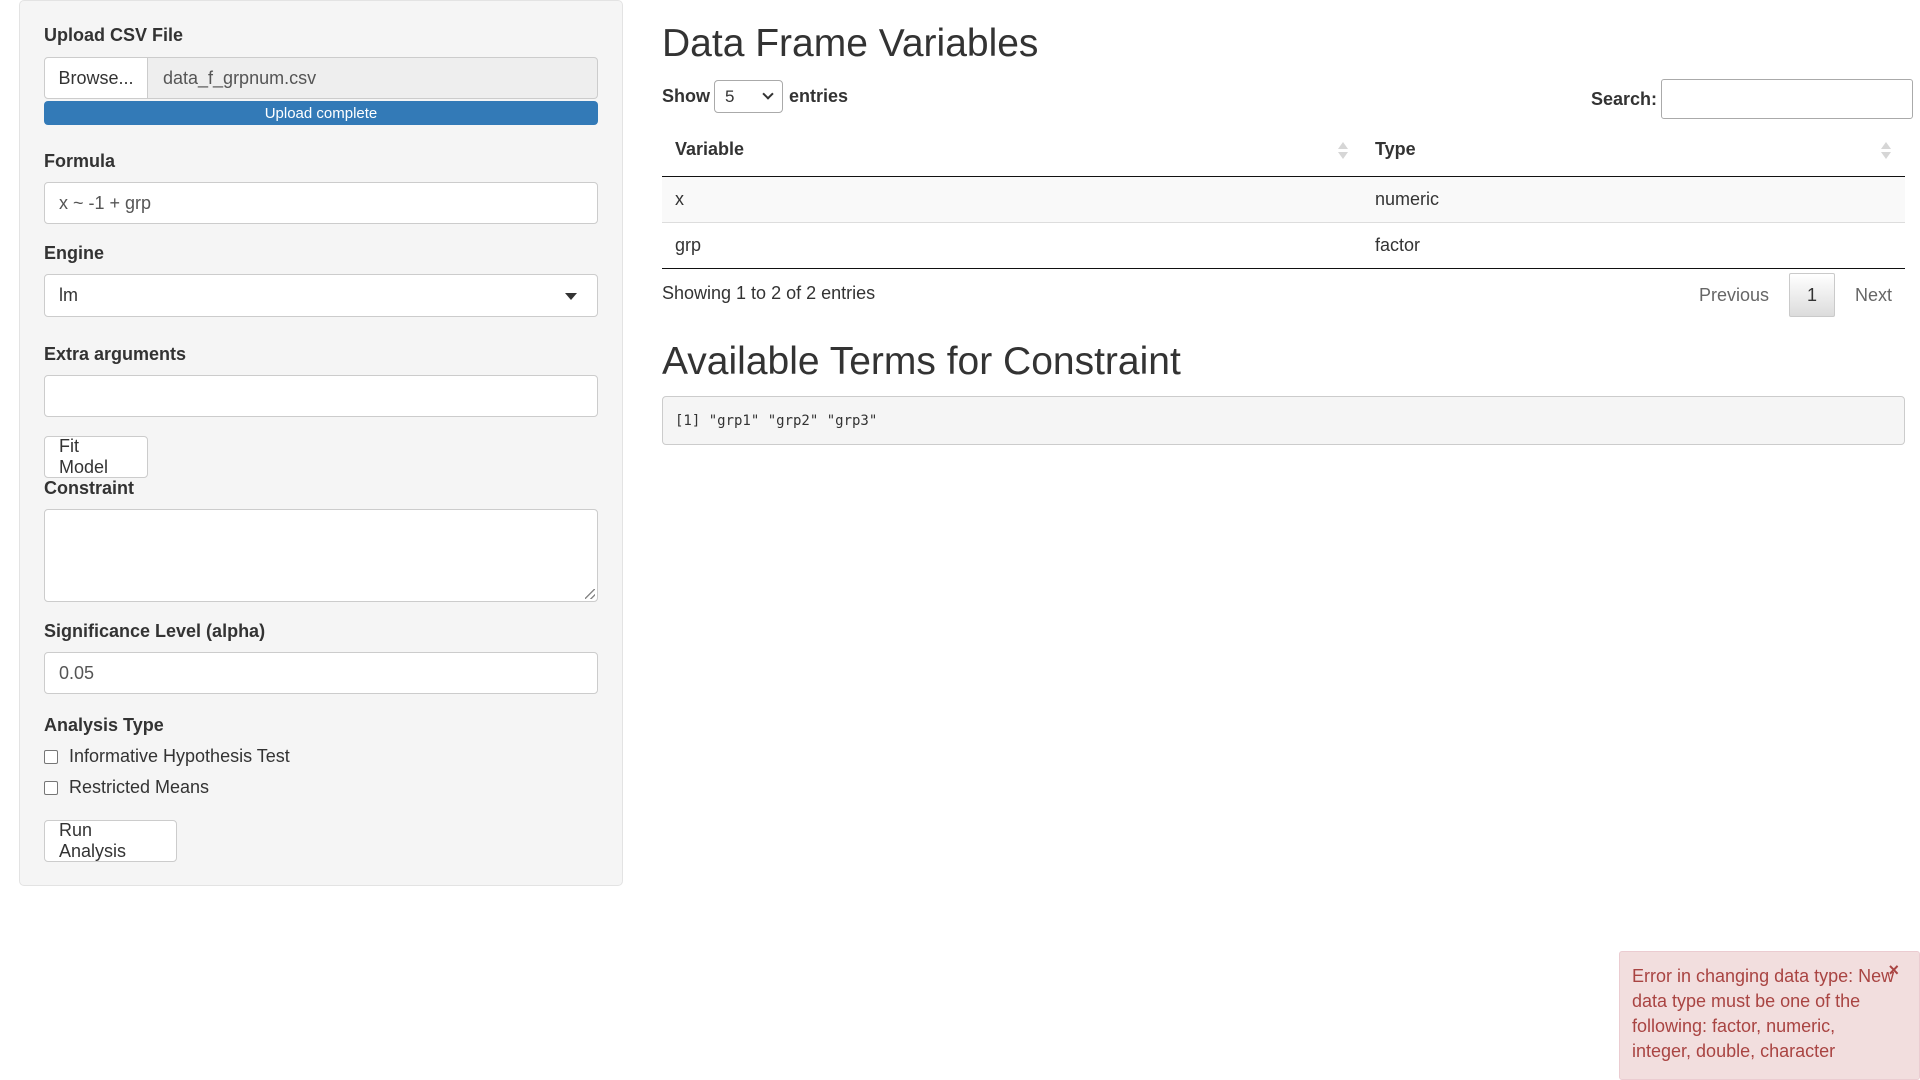 Image resolution: width=1920 pixels, height=1080 pixels. Describe the element at coordinates (1012, 245) in the screenshot. I see `table-cell: grp` at that location.